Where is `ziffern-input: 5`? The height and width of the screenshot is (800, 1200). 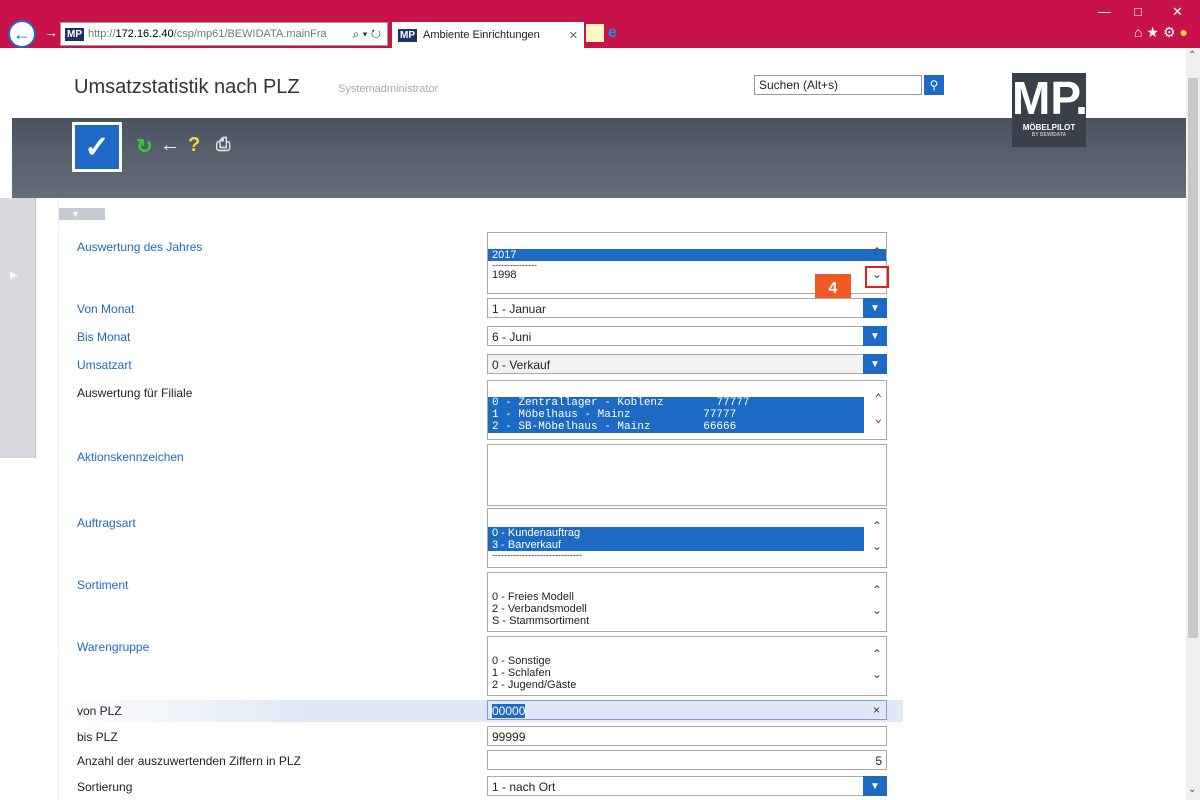 ziffern-input: 5 is located at coordinates (687, 760).